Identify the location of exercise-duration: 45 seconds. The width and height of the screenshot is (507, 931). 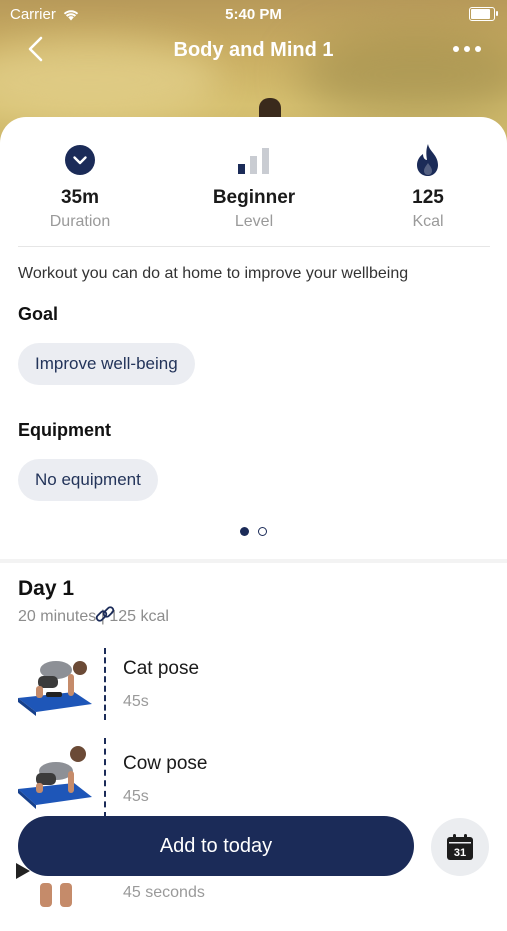
(164, 892).